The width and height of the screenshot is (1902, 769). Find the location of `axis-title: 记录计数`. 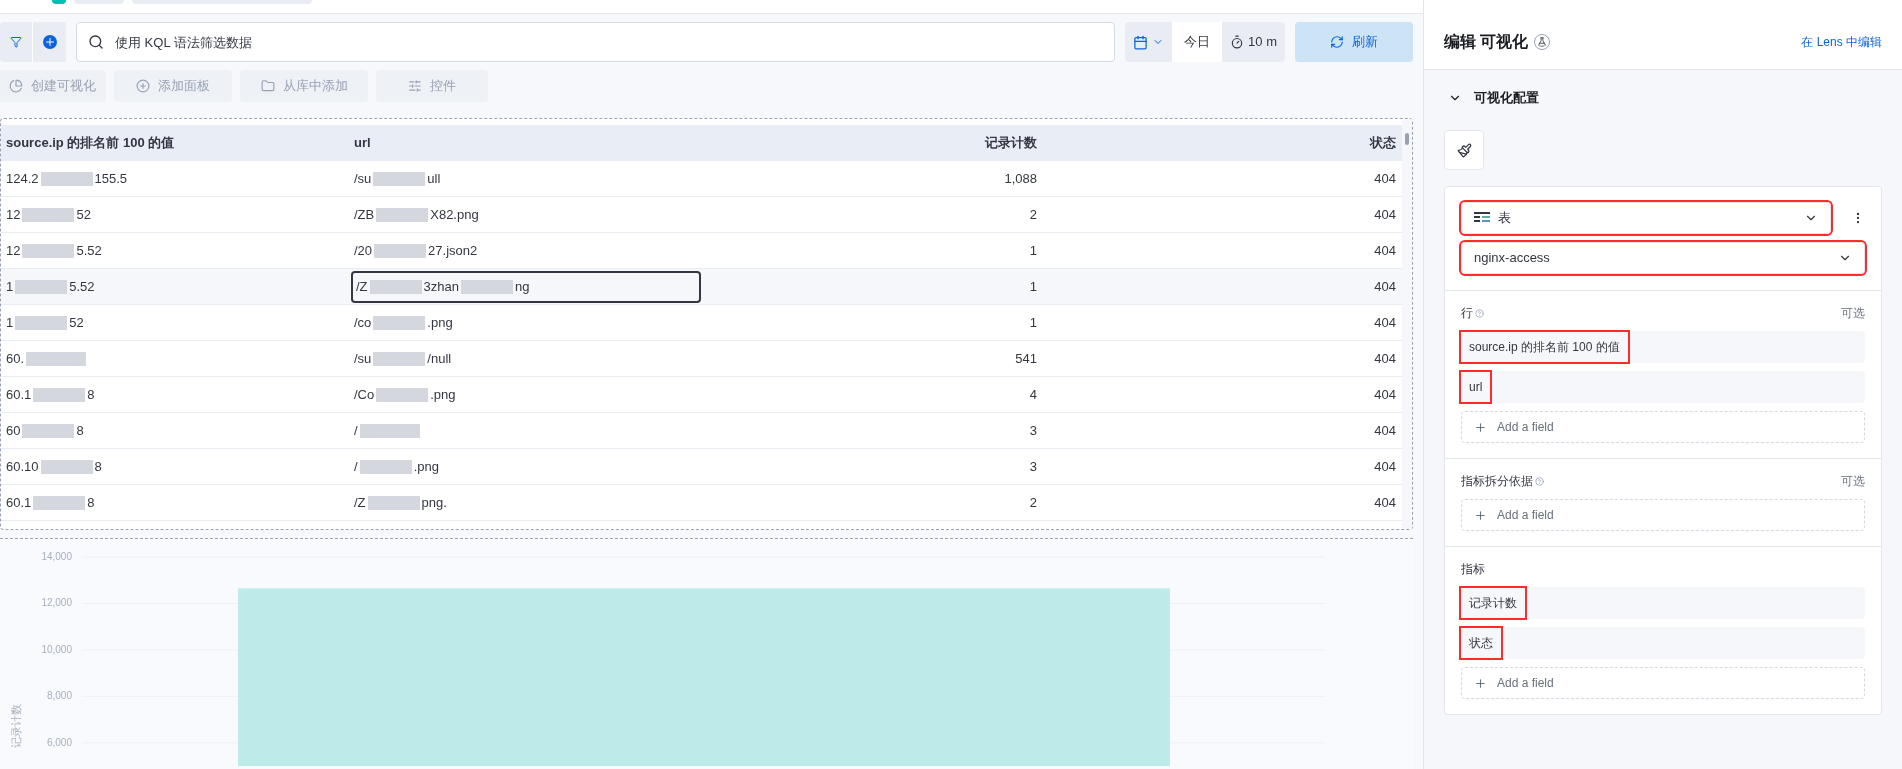

axis-title: 记录计数 is located at coordinates (16, 726).